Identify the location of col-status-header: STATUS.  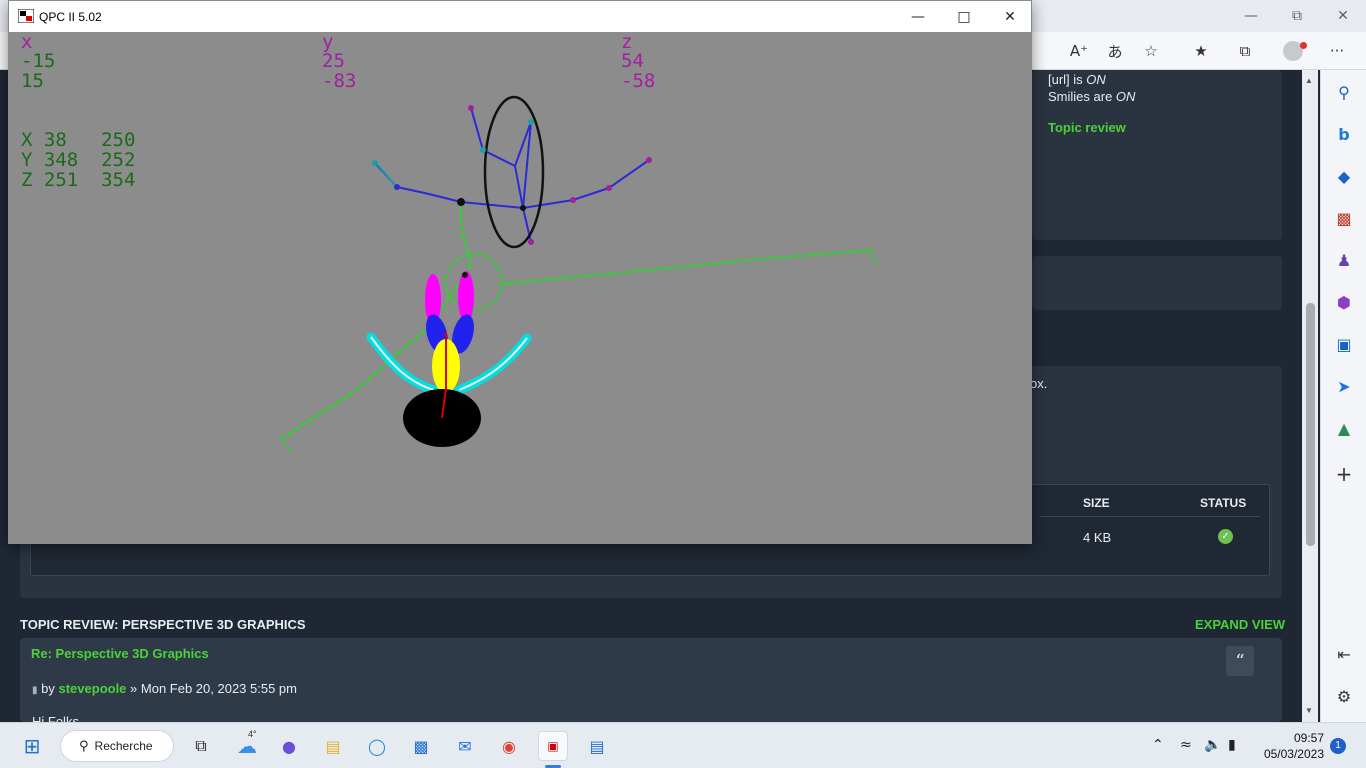
(1223, 503).